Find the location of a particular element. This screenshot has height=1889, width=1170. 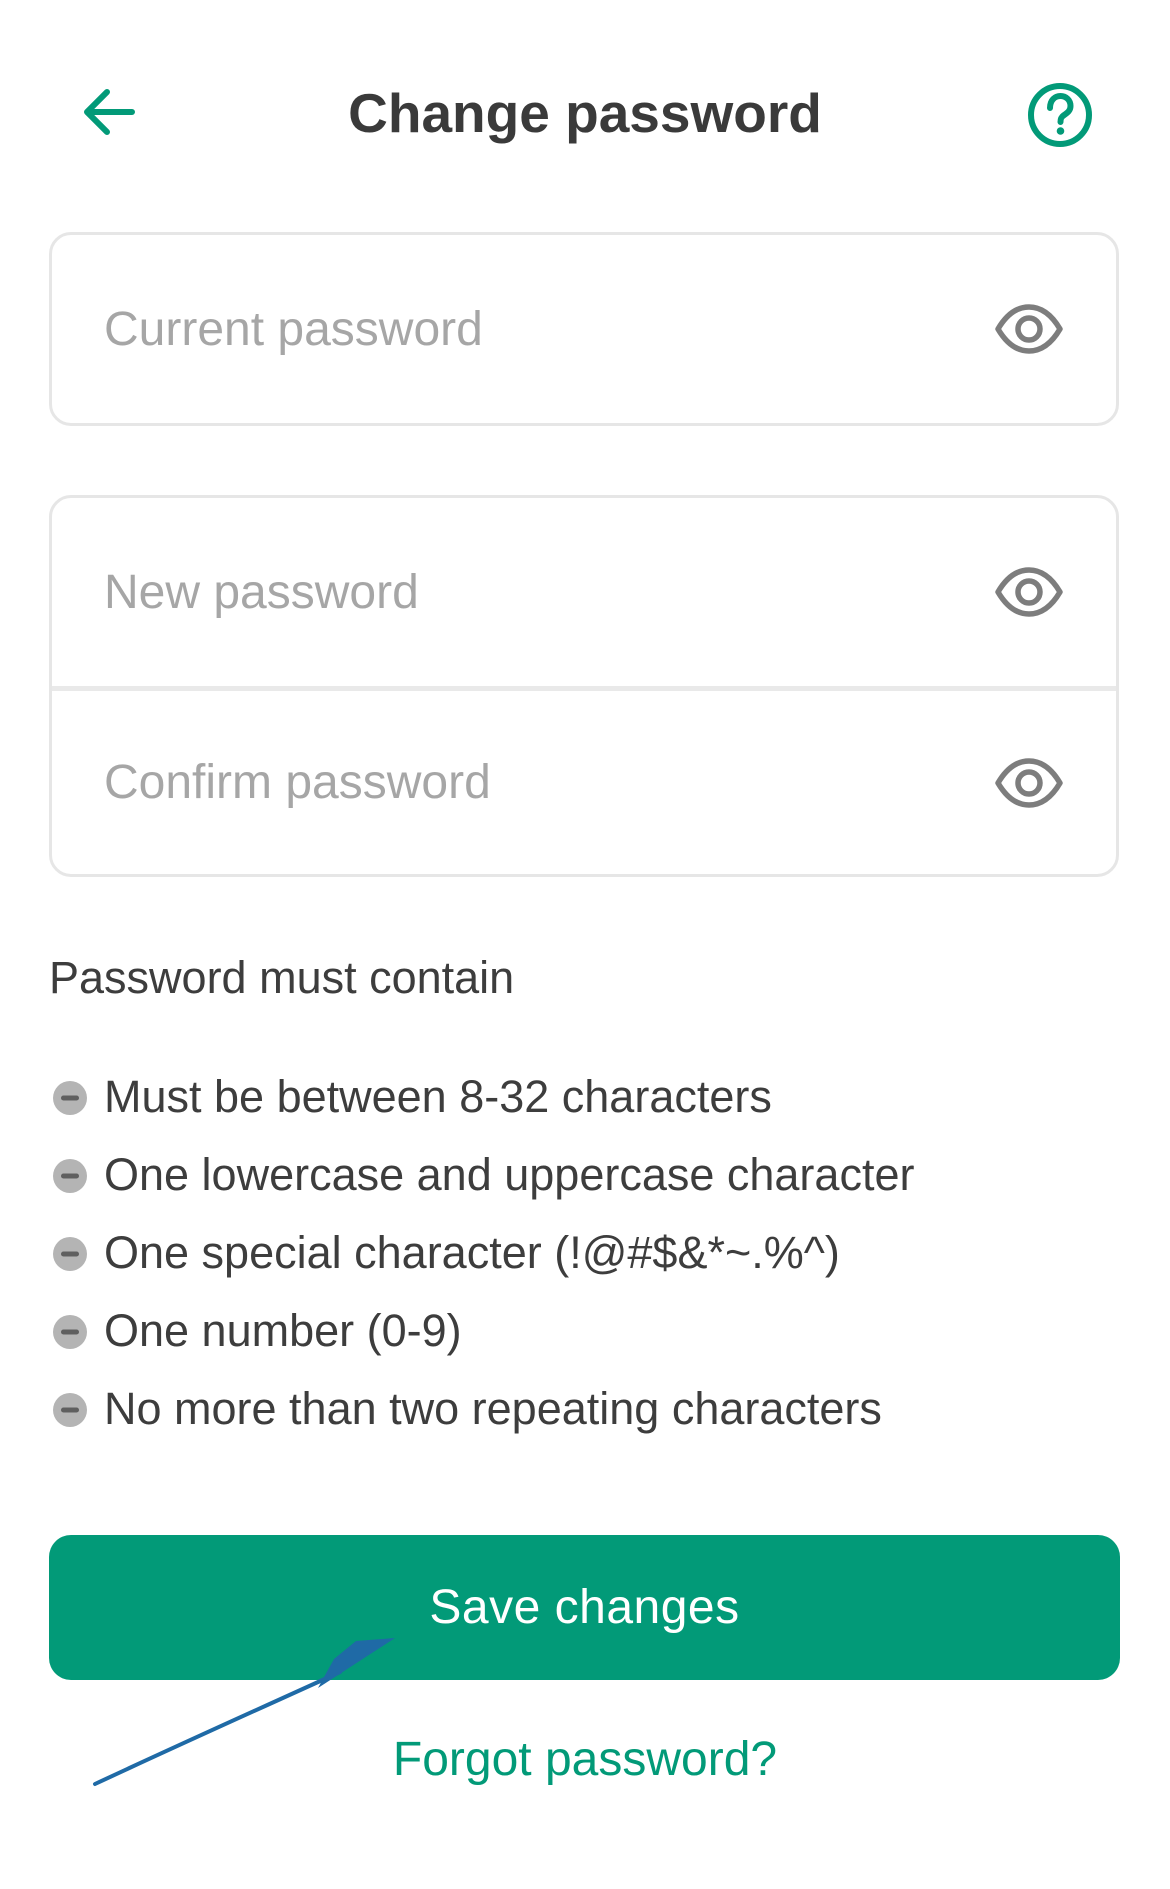

save-changes-button: Save changes is located at coordinates (584, 1607).